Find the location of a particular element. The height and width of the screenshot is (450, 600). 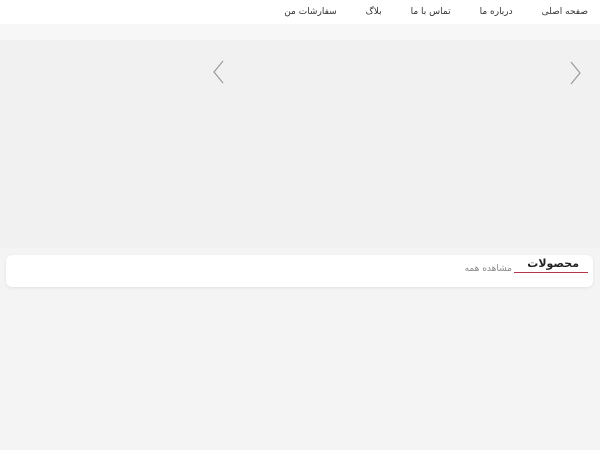

chevron-left-icon is located at coordinates (218, 72).